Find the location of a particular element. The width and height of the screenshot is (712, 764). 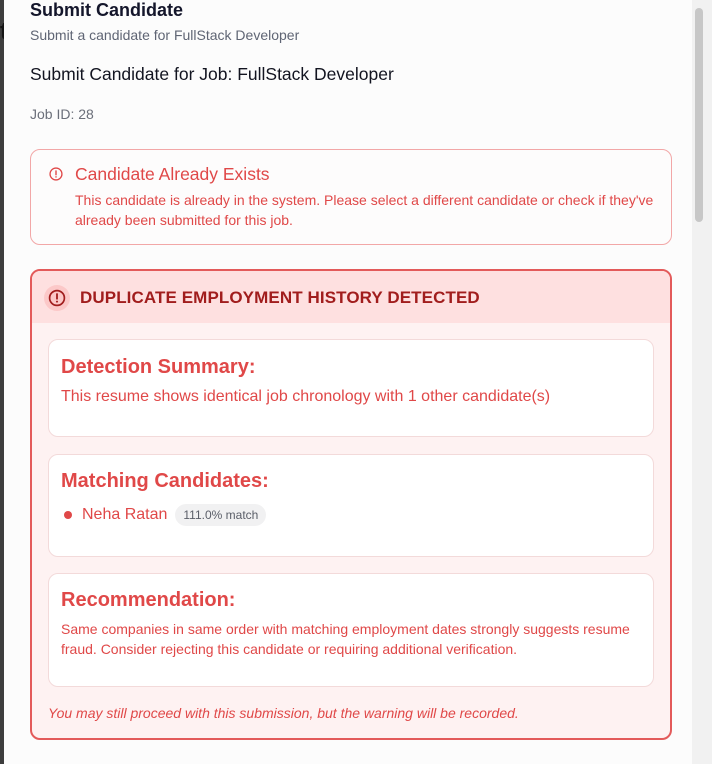

detection-summary-heading: Detection Summary: is located at coordinates (158, 367).